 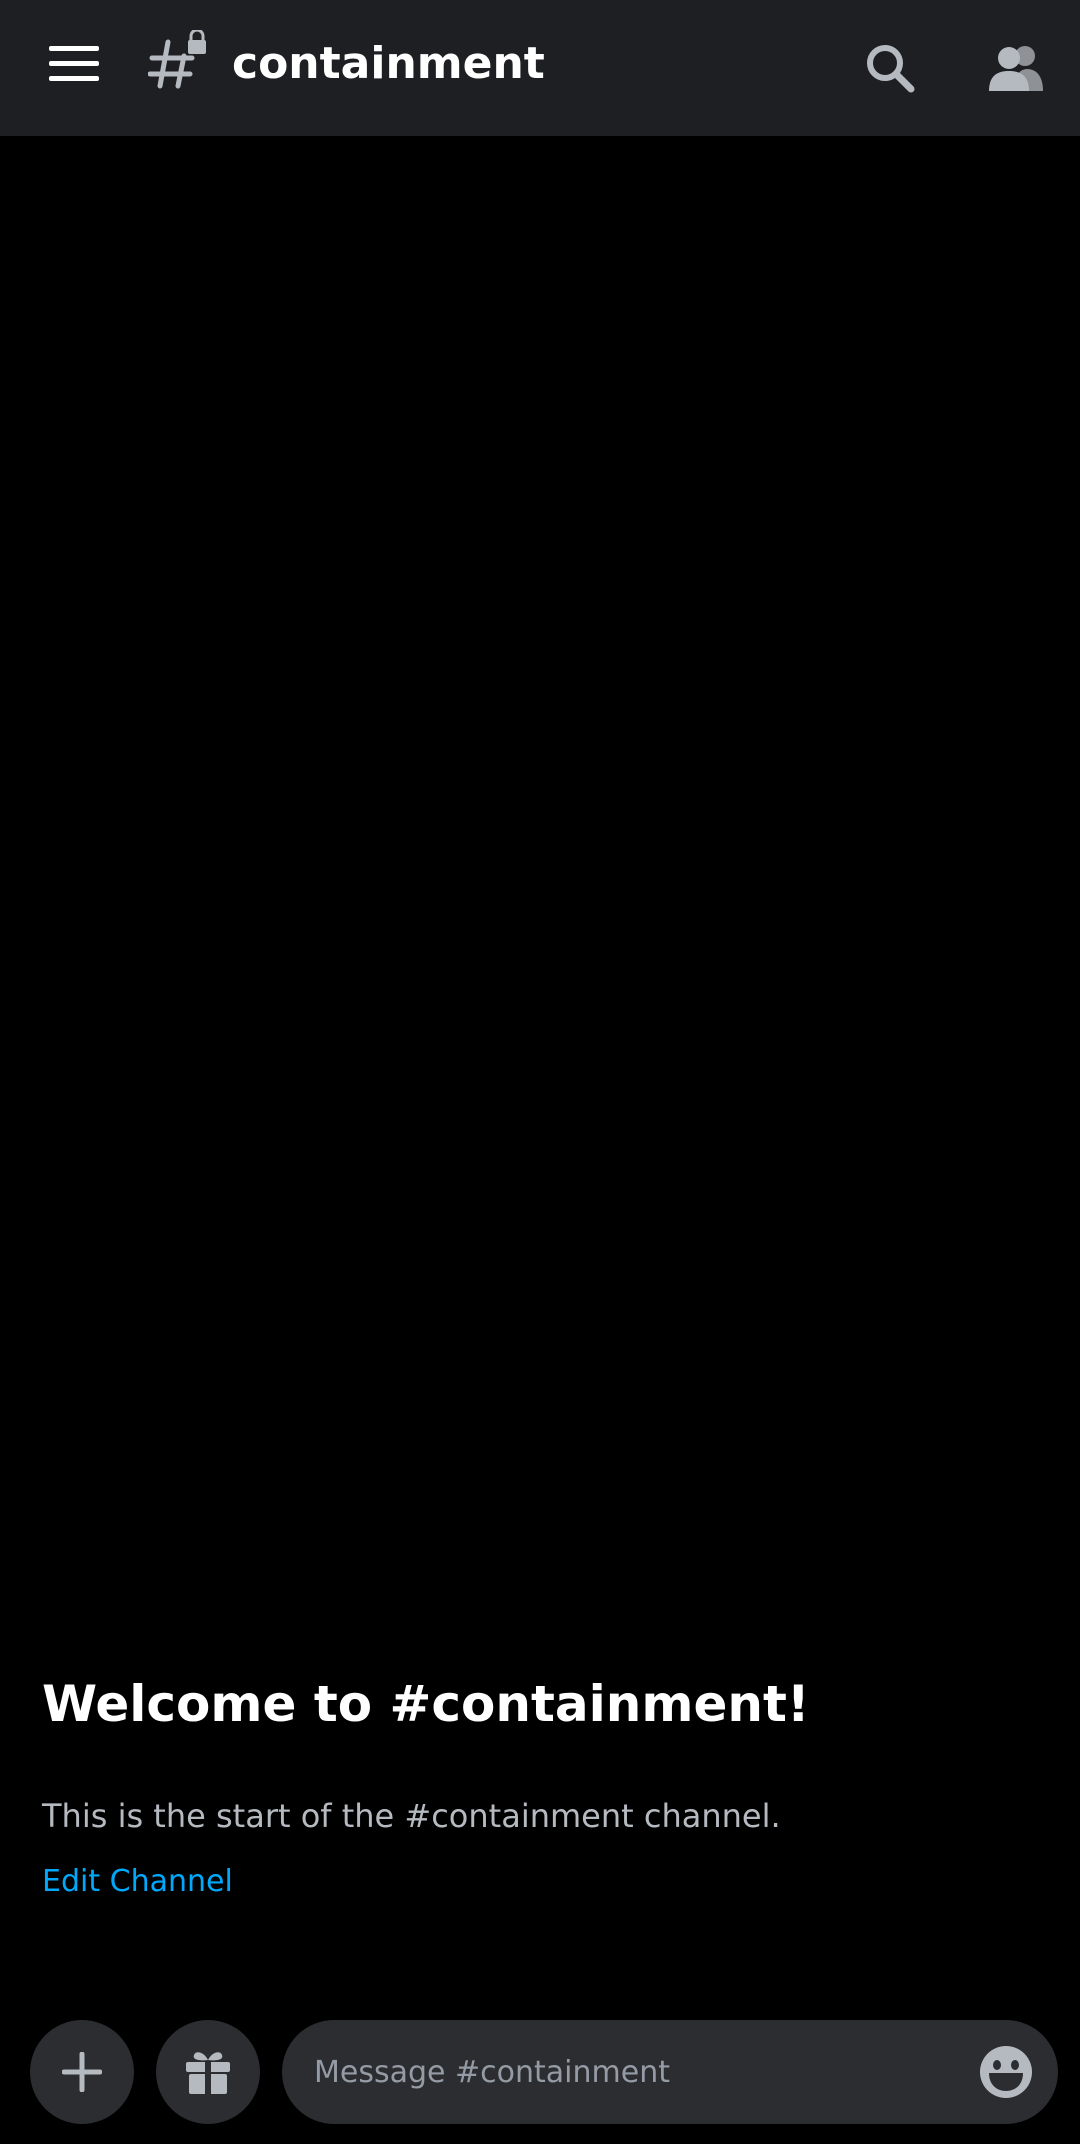 I want to click on message-composer, so click(x=670, y=2072).